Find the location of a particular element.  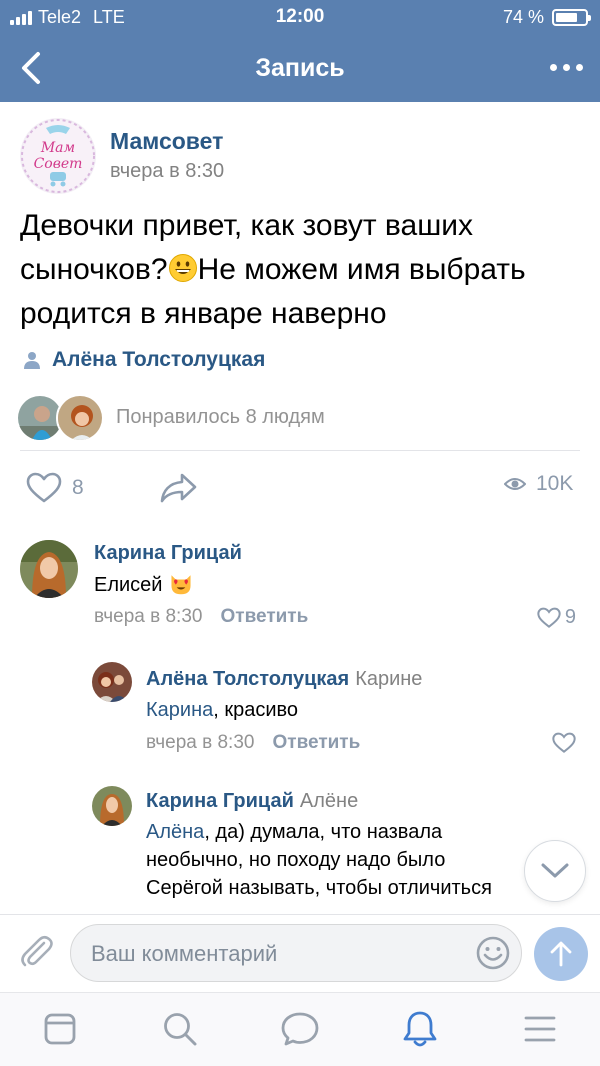

heart-eyes-cat-emoji is located at coordinates (181, 585).